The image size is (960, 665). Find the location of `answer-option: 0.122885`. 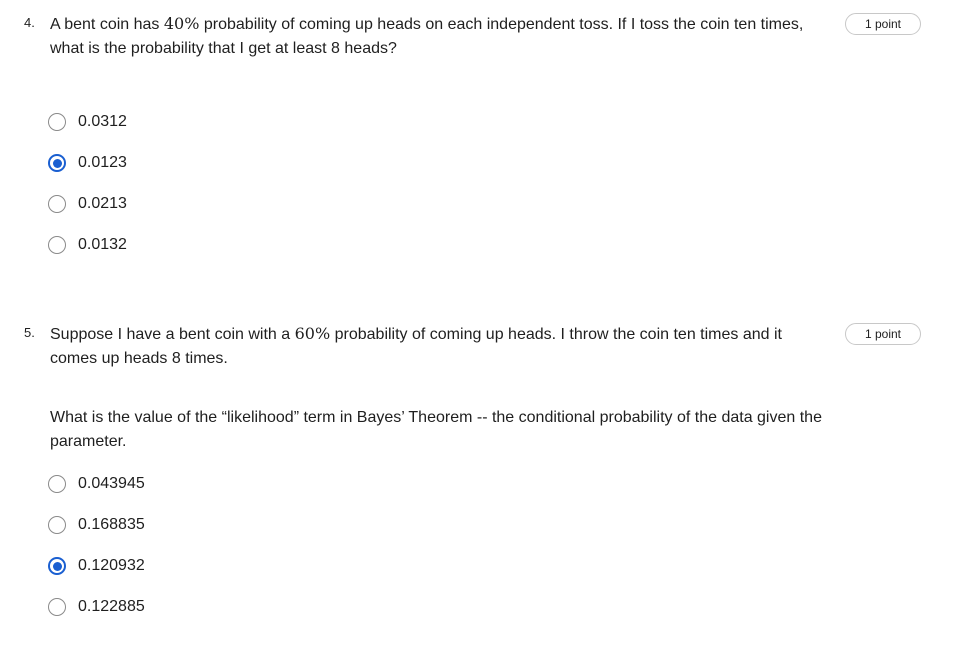

answer-option: 0.122885 is located at coordinates (96, 607).